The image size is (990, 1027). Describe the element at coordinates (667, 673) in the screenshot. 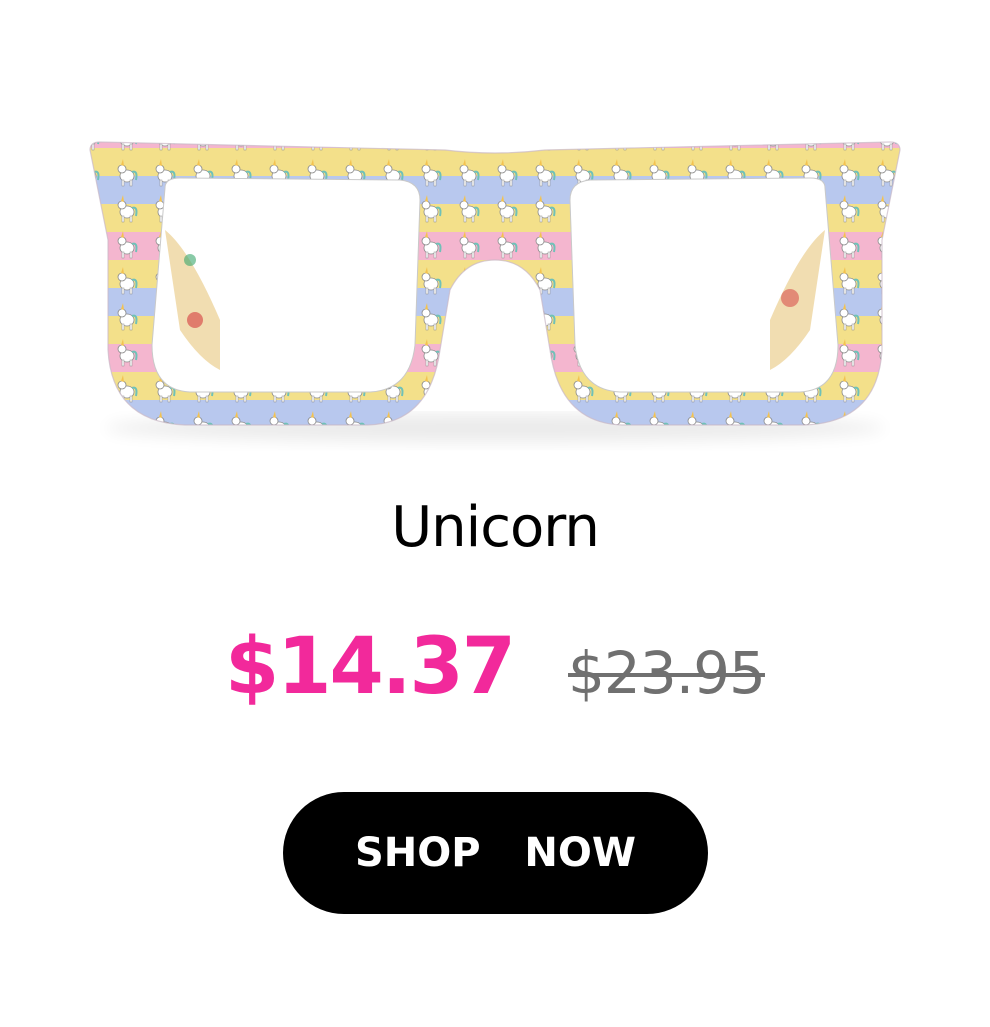

I see `original-price: $23.95` at that location.